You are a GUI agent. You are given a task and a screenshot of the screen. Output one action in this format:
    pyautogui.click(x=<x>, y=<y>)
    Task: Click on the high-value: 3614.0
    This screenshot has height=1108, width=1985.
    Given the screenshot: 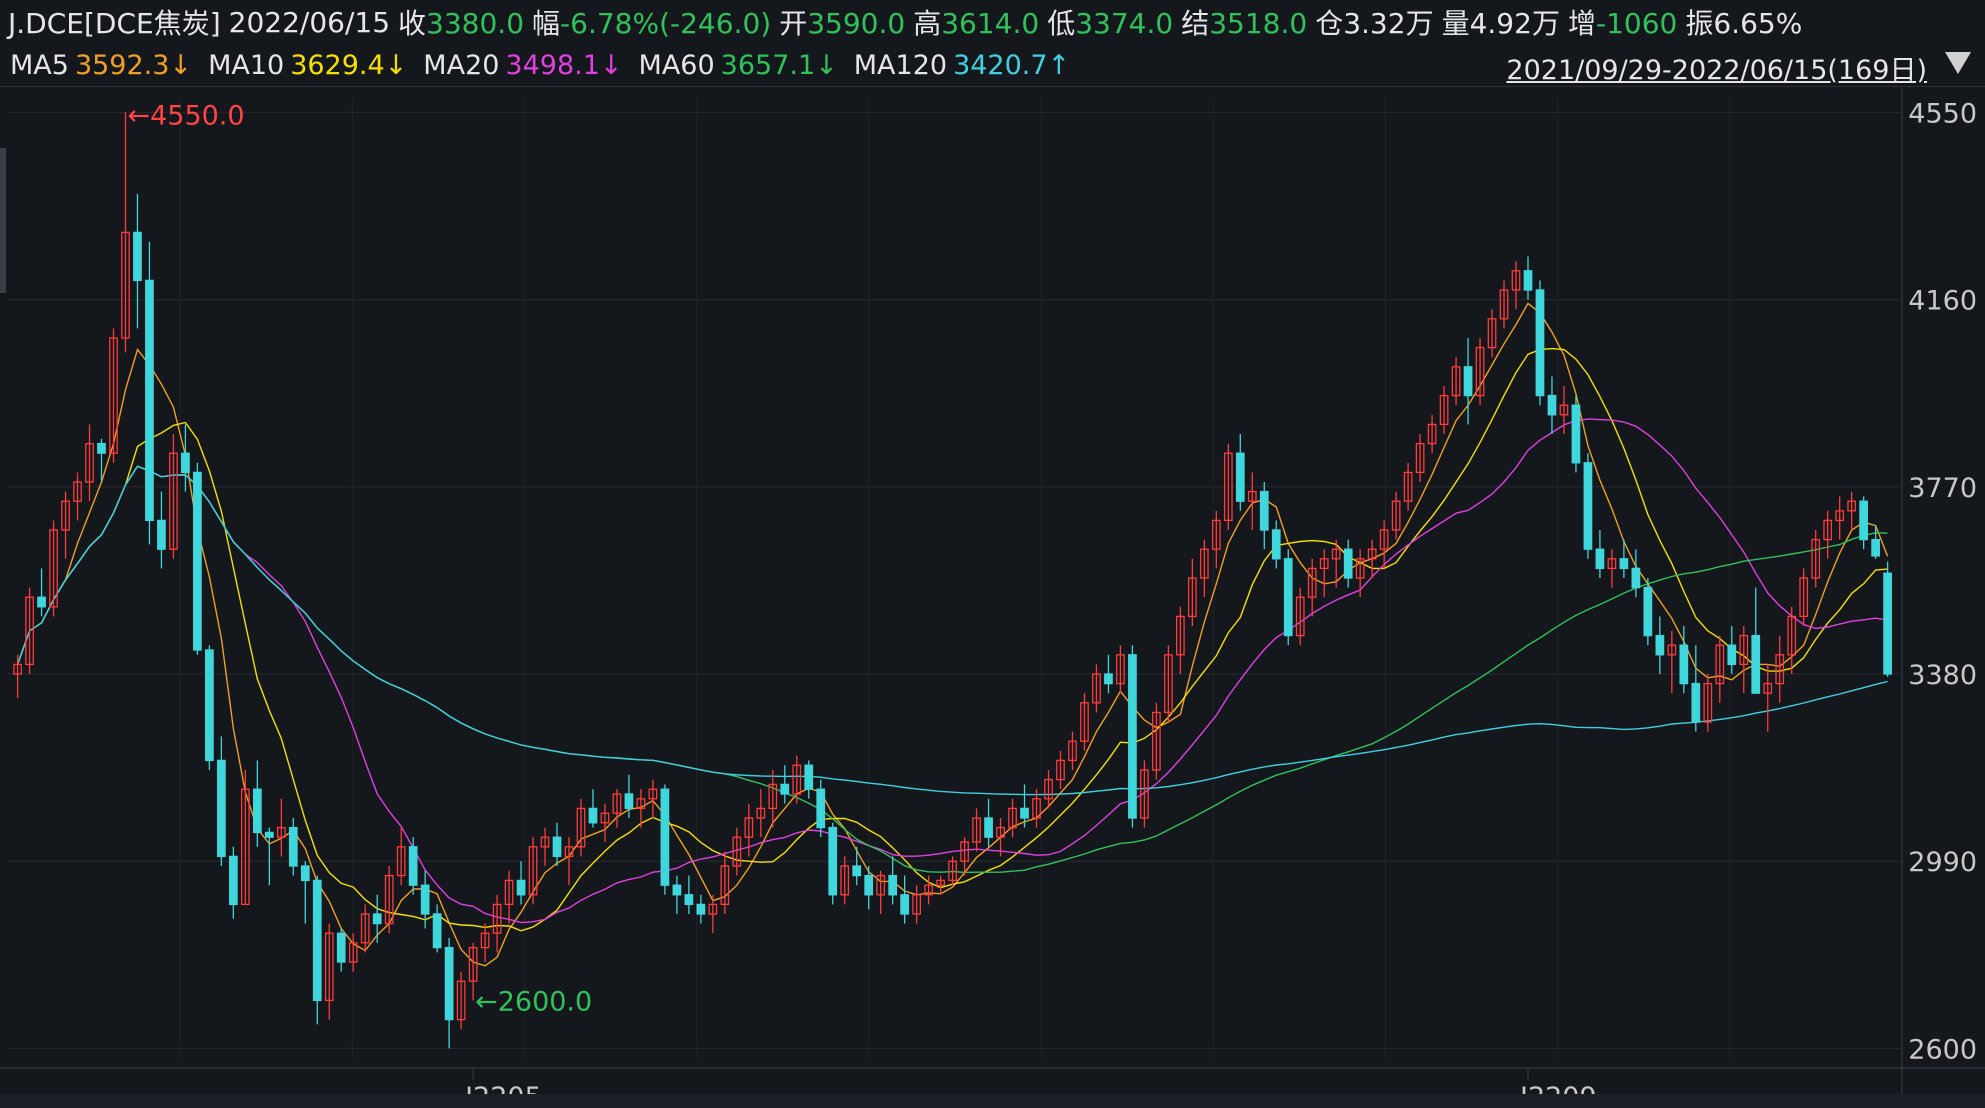 What is the action you would take?
    pyautogui.click(x=990, y=23)
    